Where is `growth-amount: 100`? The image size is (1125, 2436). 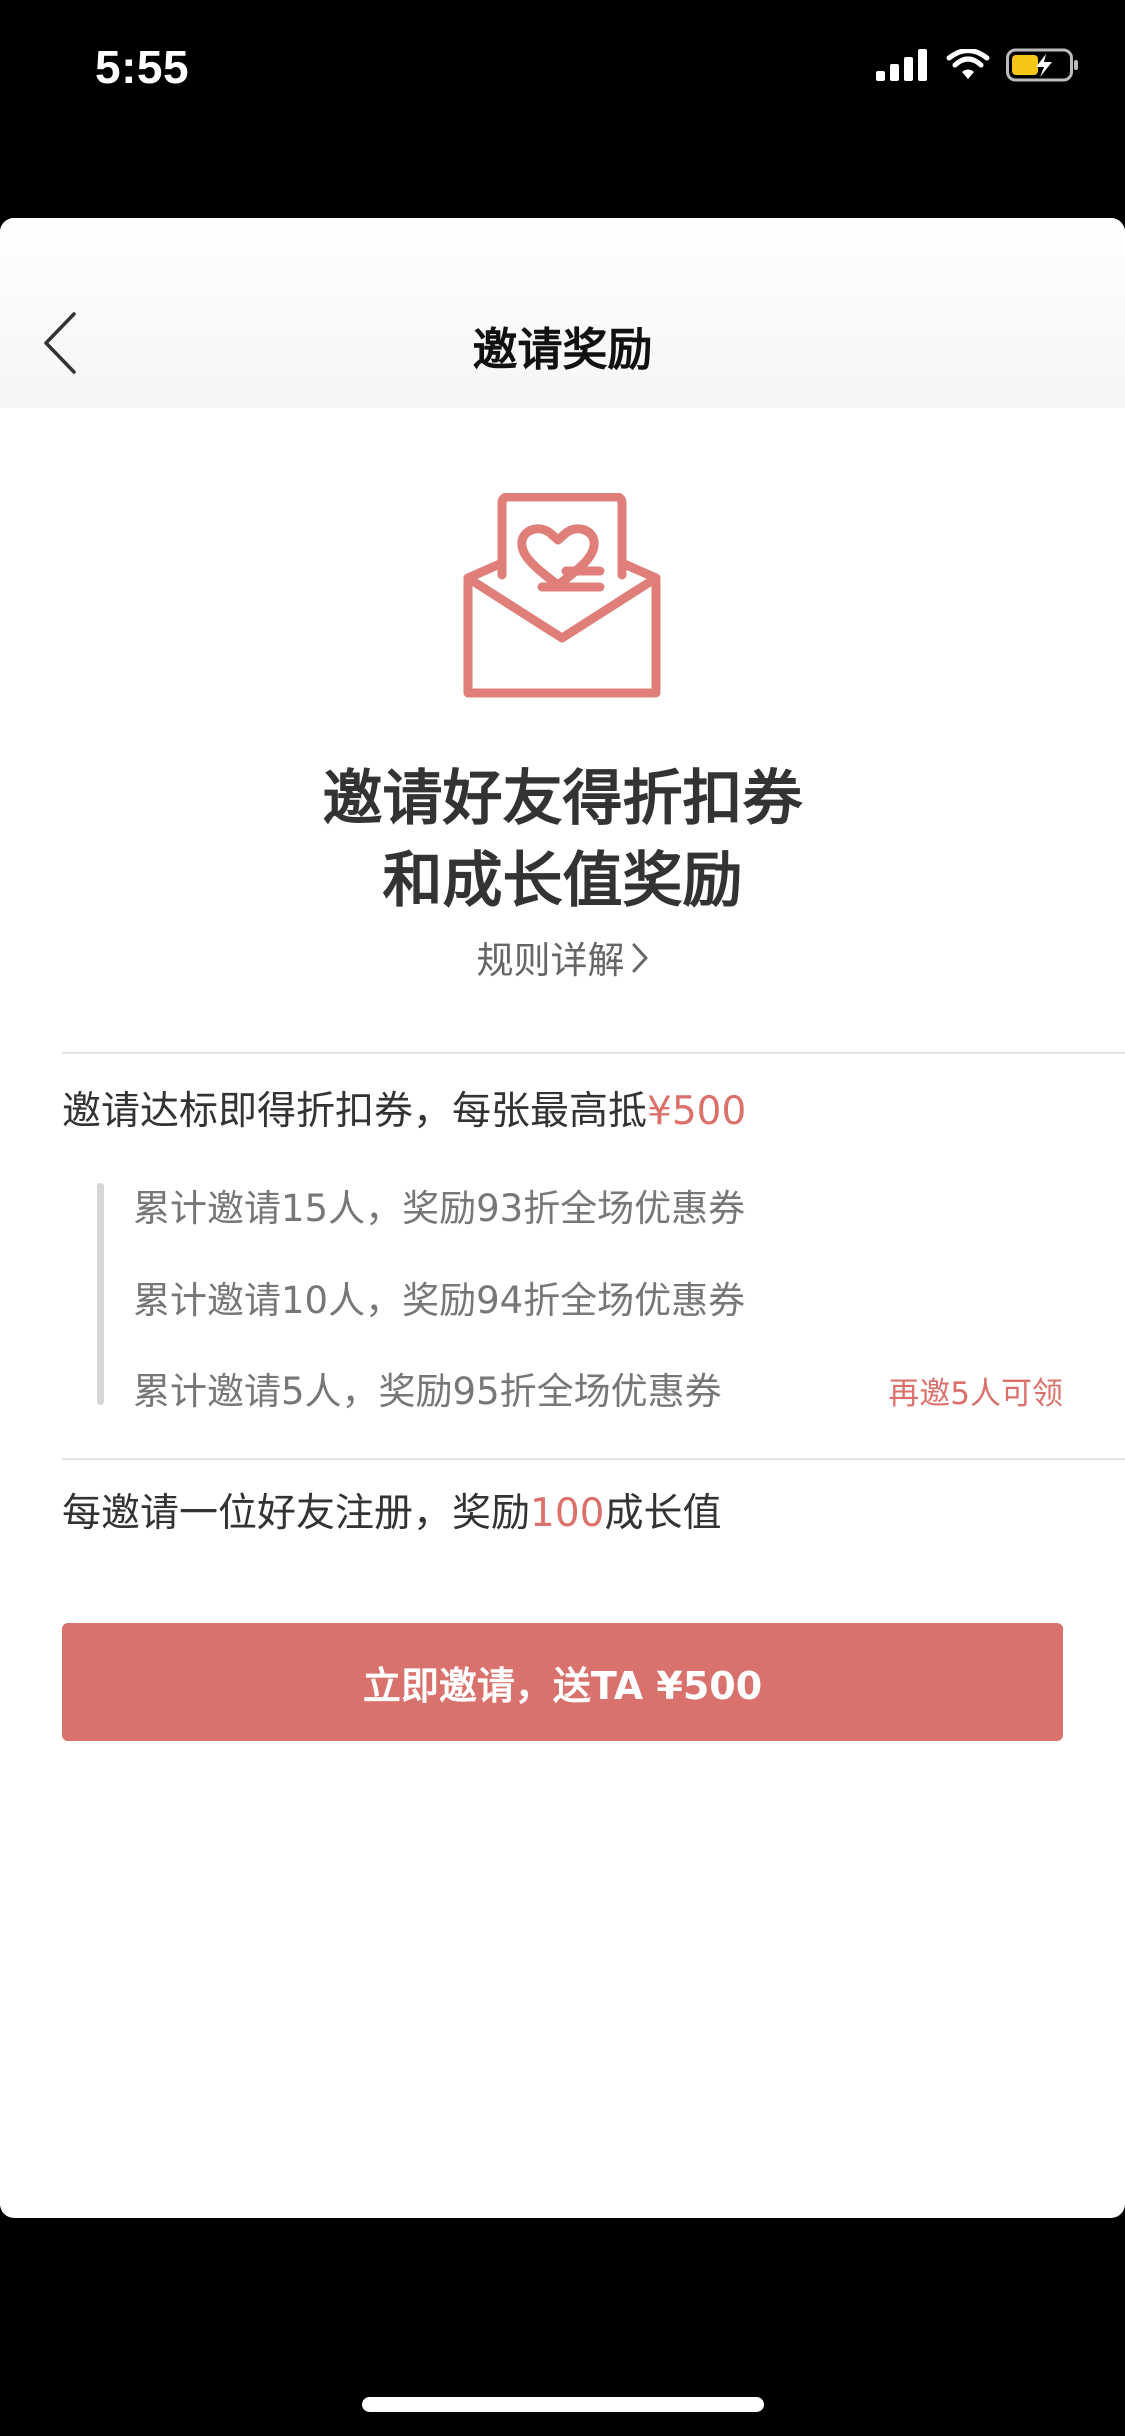 growth-amount: 100 is located at coordinates (567, 1513).